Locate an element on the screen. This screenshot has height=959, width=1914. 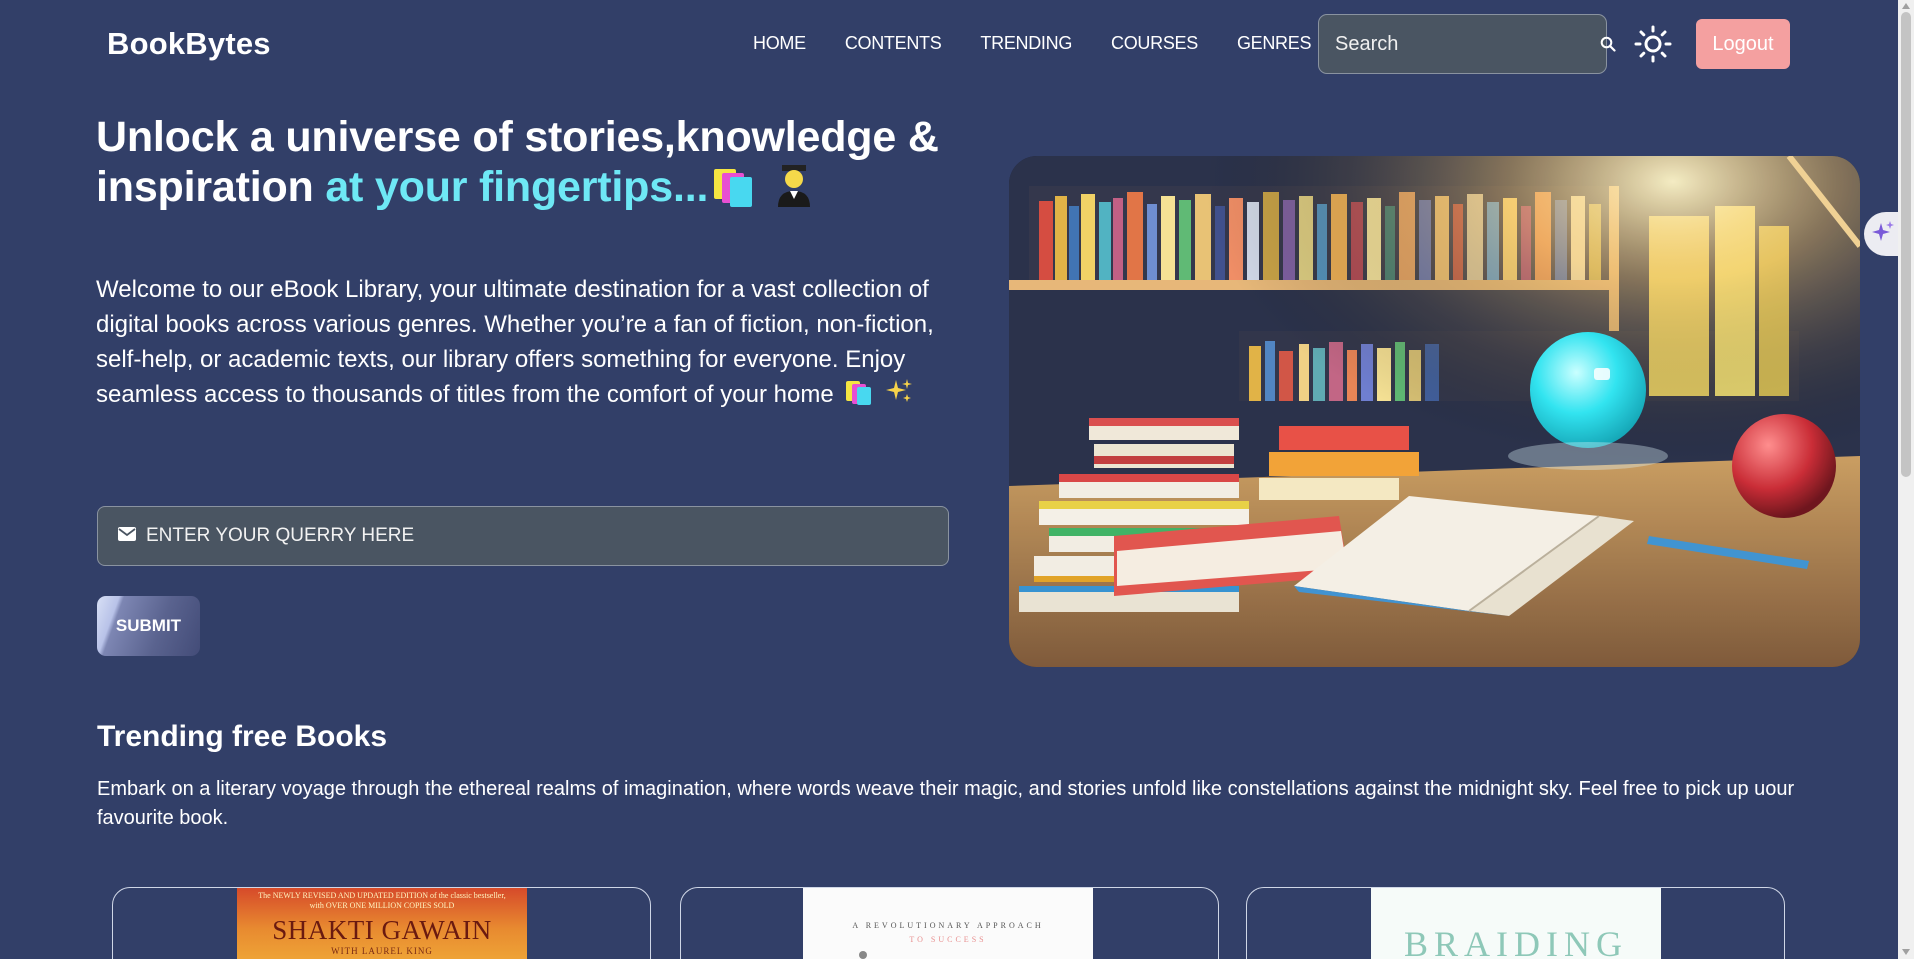
nav-link-genres: GENRES is located at coordinates (1274, 43).